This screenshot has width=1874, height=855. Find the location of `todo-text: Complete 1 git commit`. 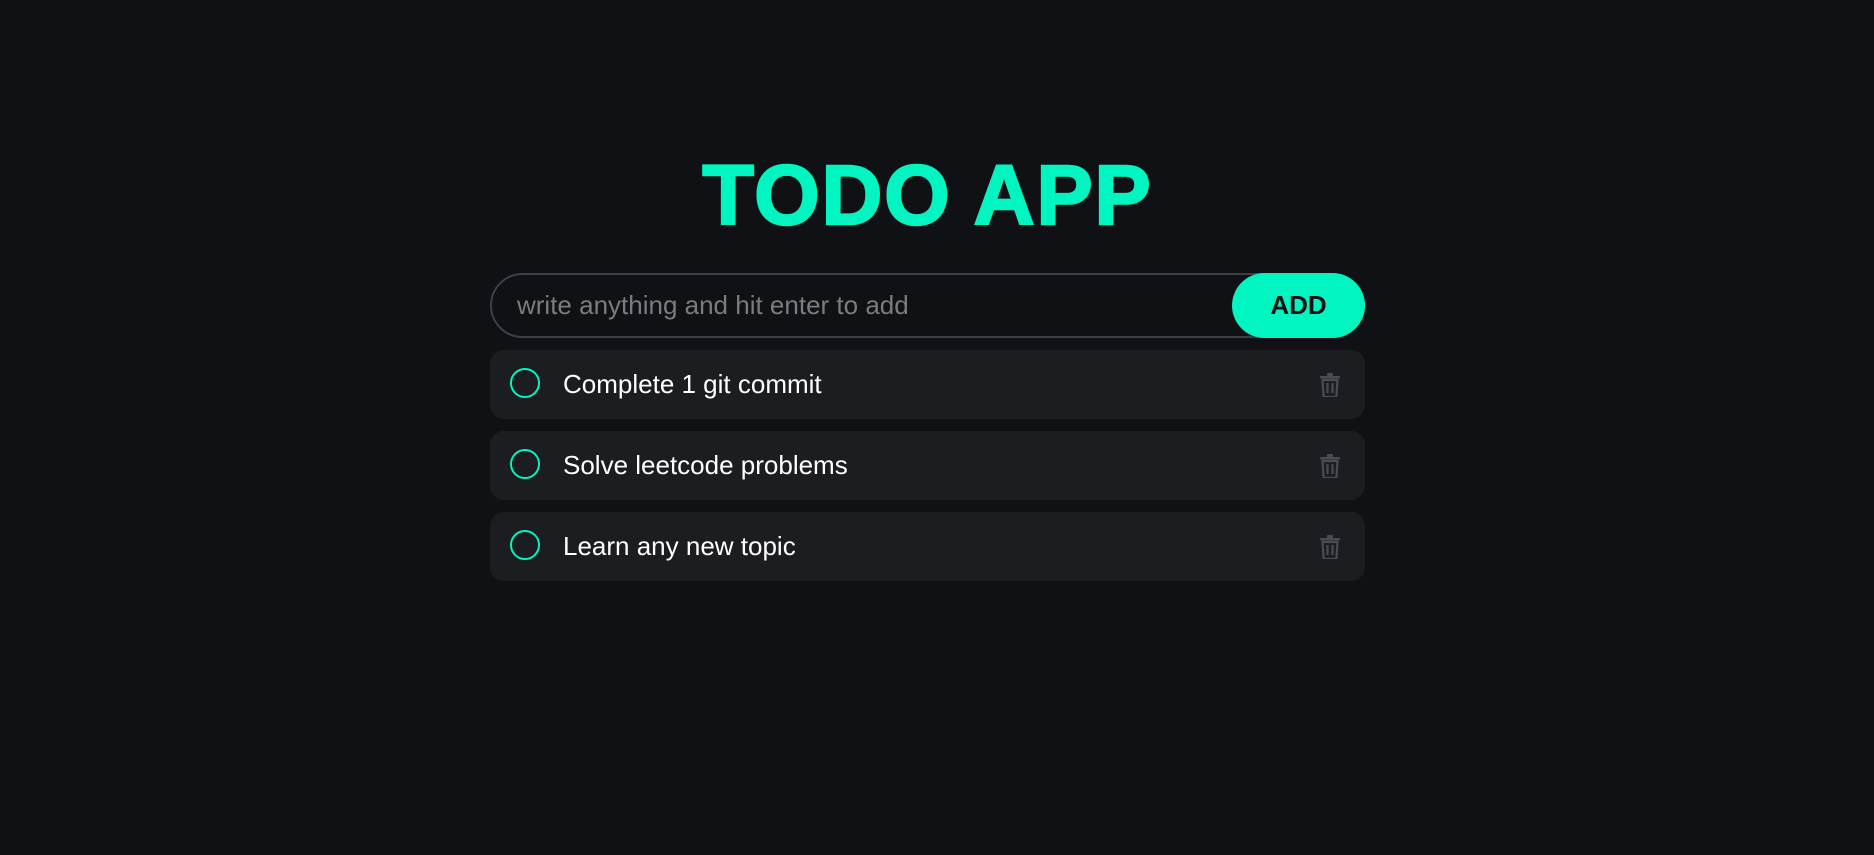

todo-text: Complete 1 git commit is located at coordinates (692, 384).